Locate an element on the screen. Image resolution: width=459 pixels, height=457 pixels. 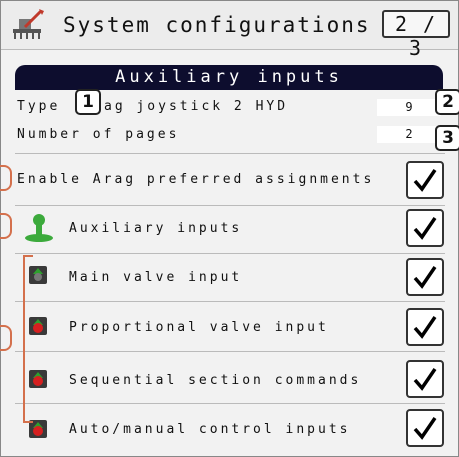
callout-1: 1 is located at coordinates (88, 102).